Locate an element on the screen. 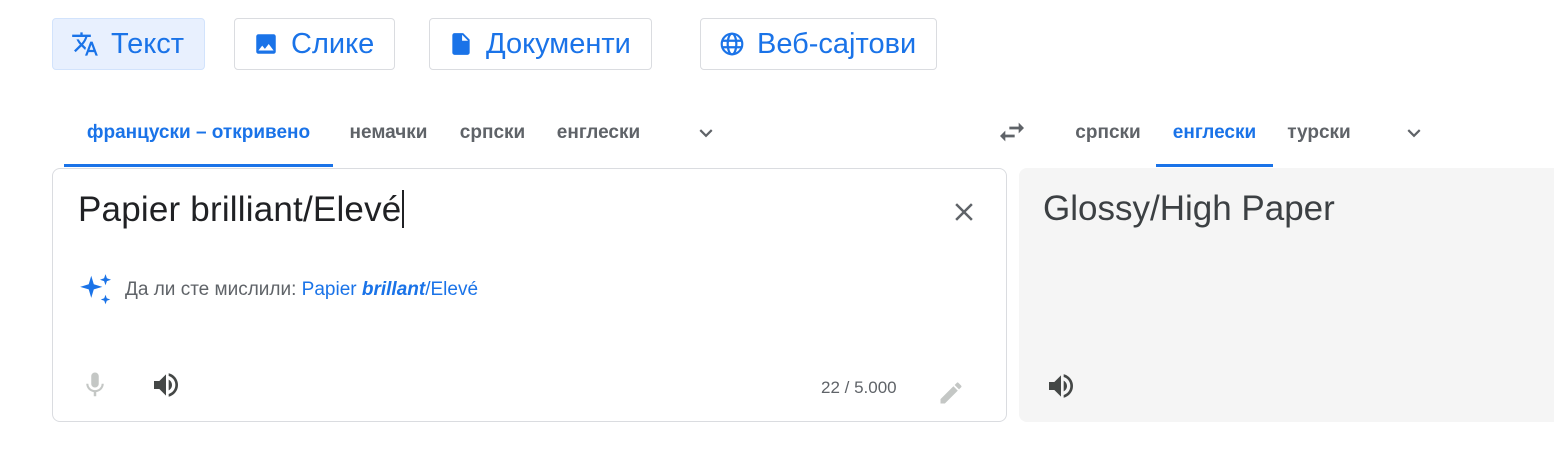  source-lang-label: немачки is located at coordinates (388, 132).